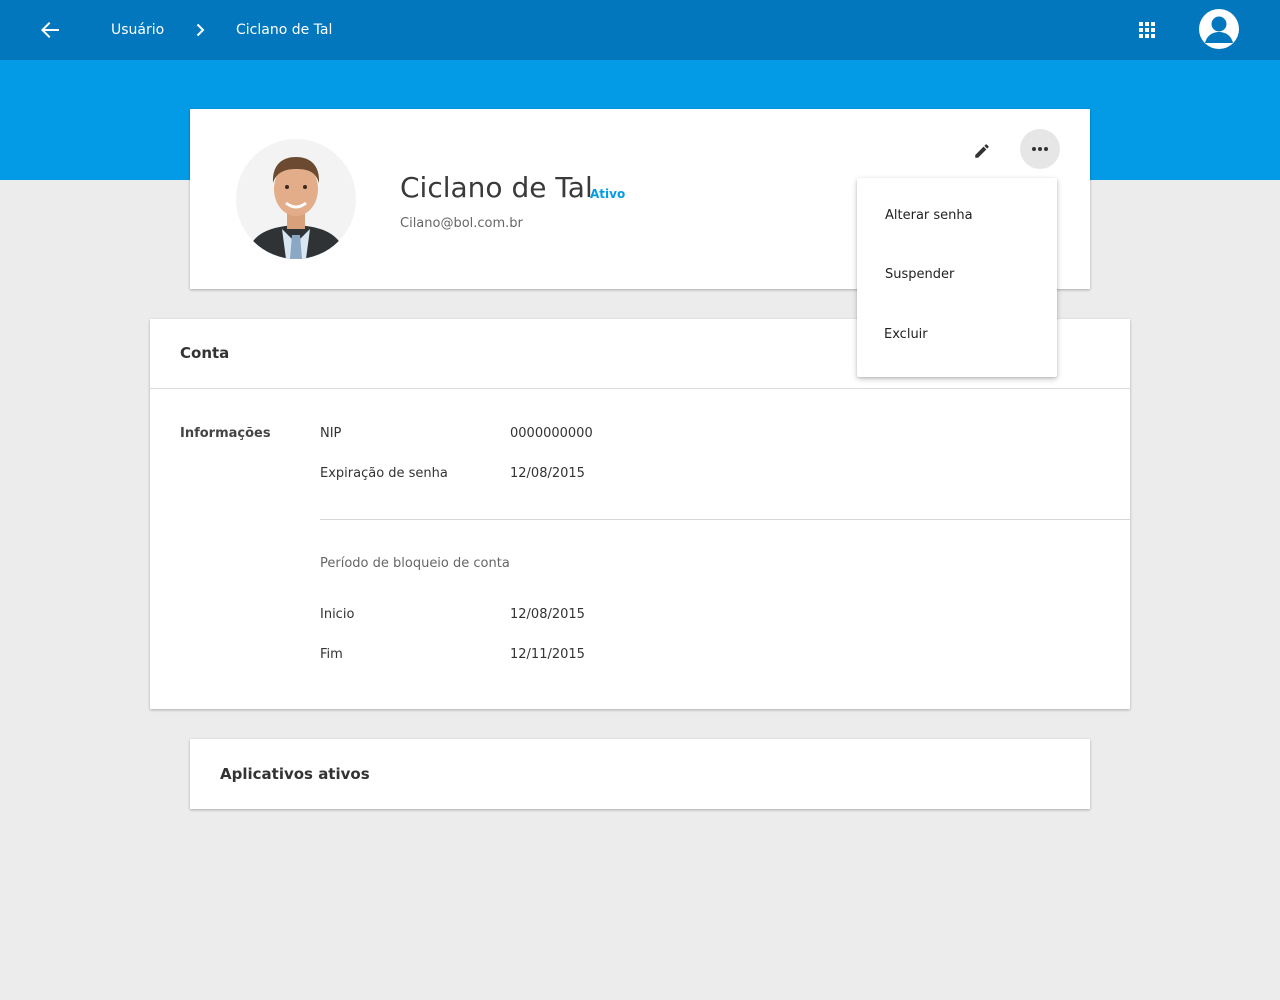 This screenshot has height=1000, width=1280. Describe the element at coordinates (331, 654) in the screenshot. I see `block-end-label: Fim` at that location.